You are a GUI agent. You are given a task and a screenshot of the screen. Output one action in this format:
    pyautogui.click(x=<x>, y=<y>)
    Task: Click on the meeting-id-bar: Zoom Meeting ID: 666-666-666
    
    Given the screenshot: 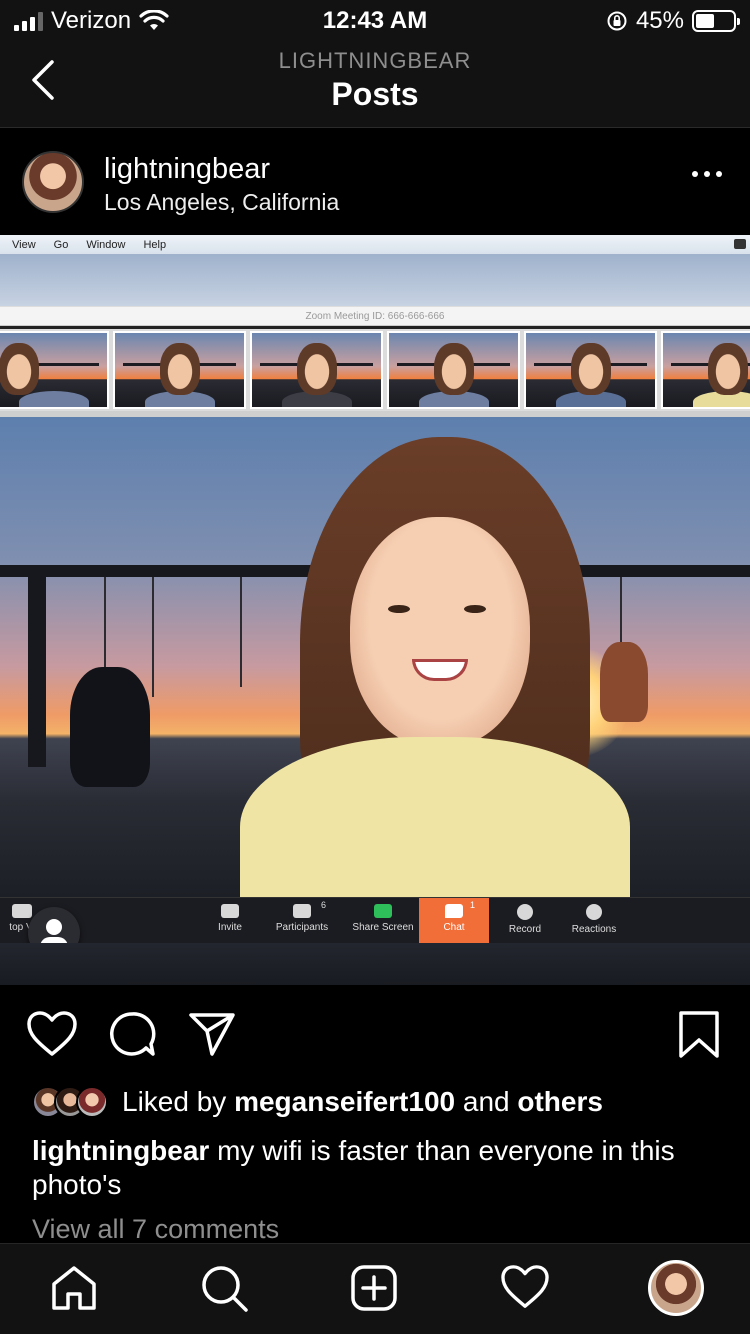 What is the action you would take?
    pyautogui.click(x=375, y=316)
    